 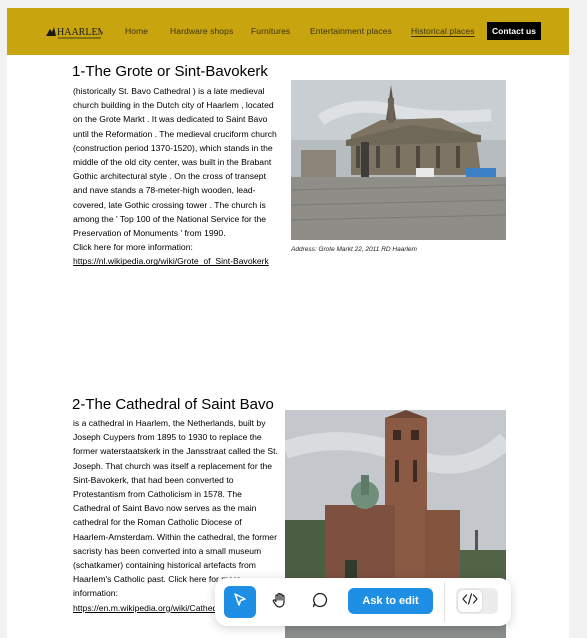 What do you see at coordinates (136, 31) in the screenshot?
I see `nav-home: Home` at bounding box center [136, 31].